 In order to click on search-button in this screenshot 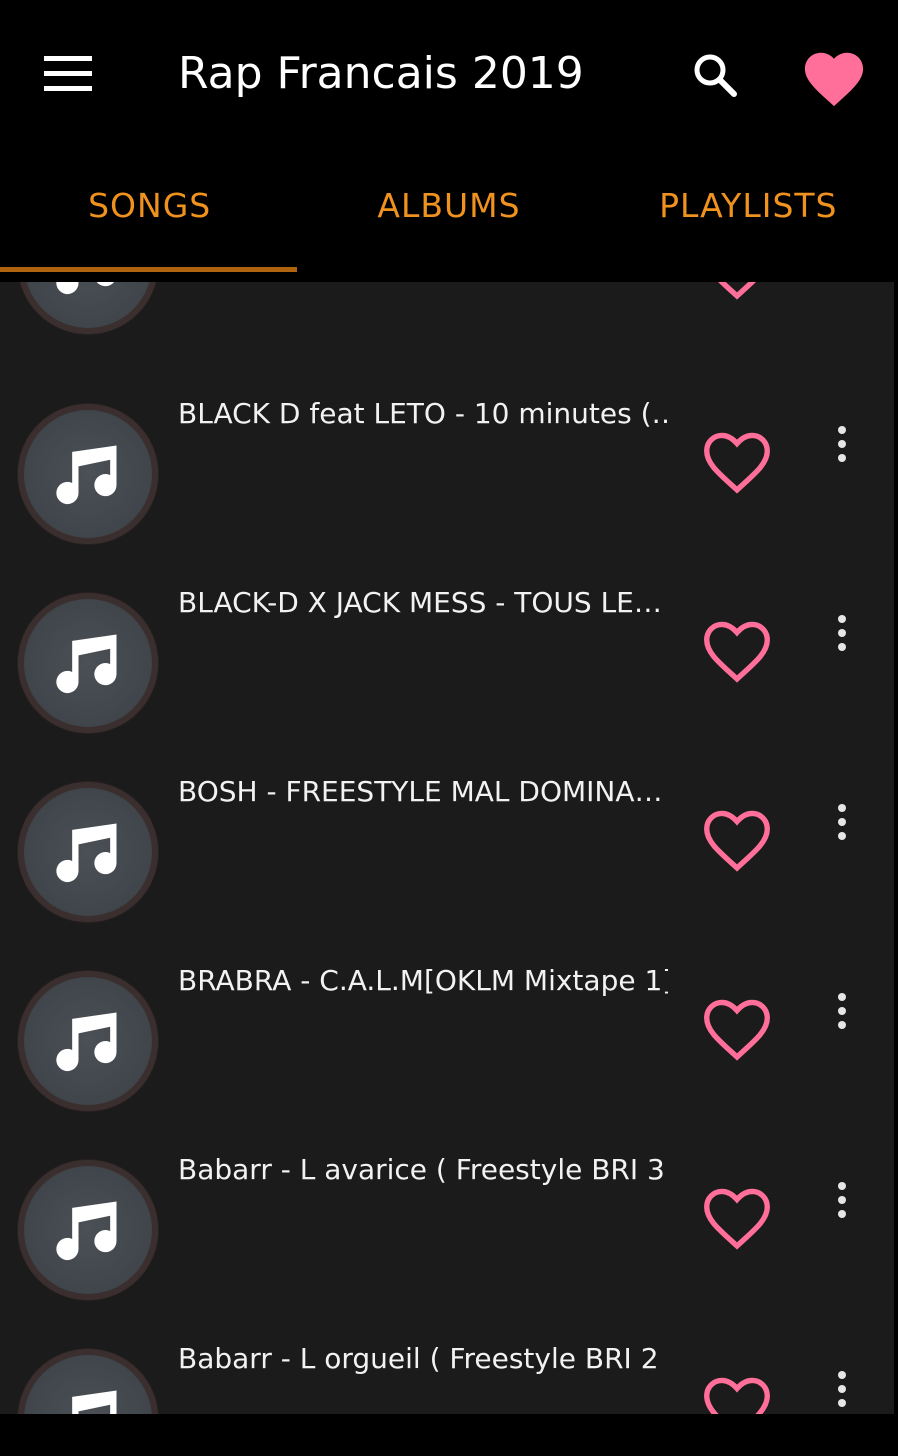, I will do `click(715, 75)`.